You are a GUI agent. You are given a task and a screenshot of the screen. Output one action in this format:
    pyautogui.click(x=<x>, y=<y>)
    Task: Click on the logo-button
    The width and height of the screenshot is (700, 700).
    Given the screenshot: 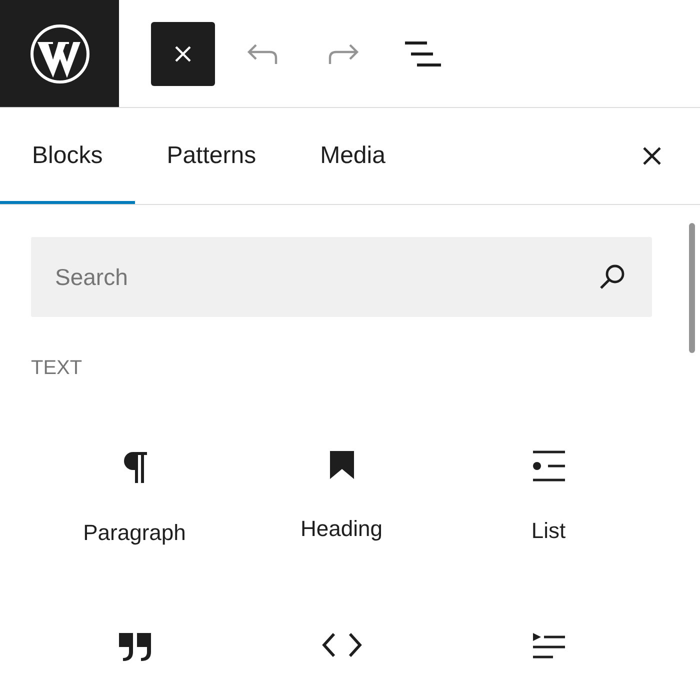 What is the action you would take?
    pyautogui.click(x=59, y=53)
    